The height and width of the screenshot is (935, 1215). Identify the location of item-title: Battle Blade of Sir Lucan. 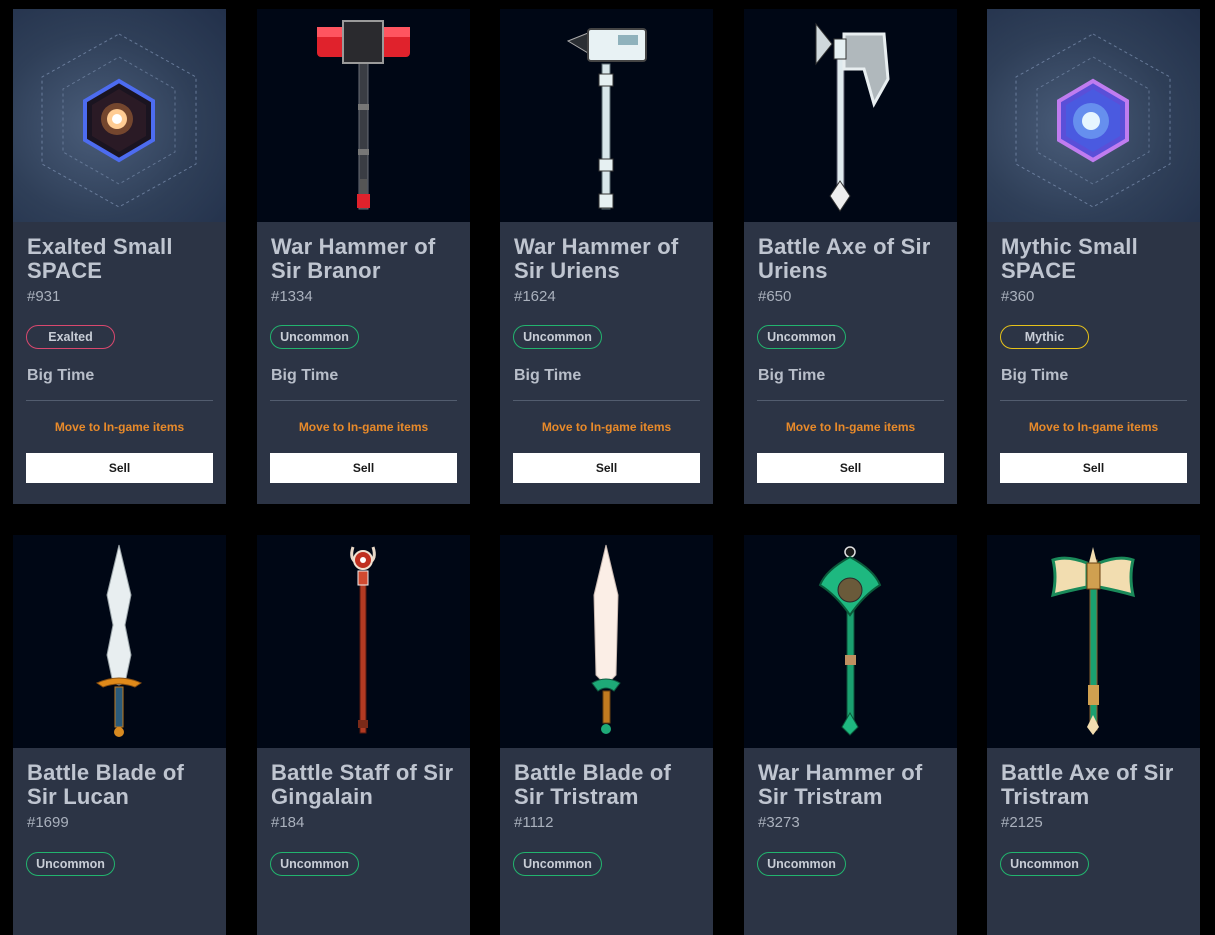
(106, 784).